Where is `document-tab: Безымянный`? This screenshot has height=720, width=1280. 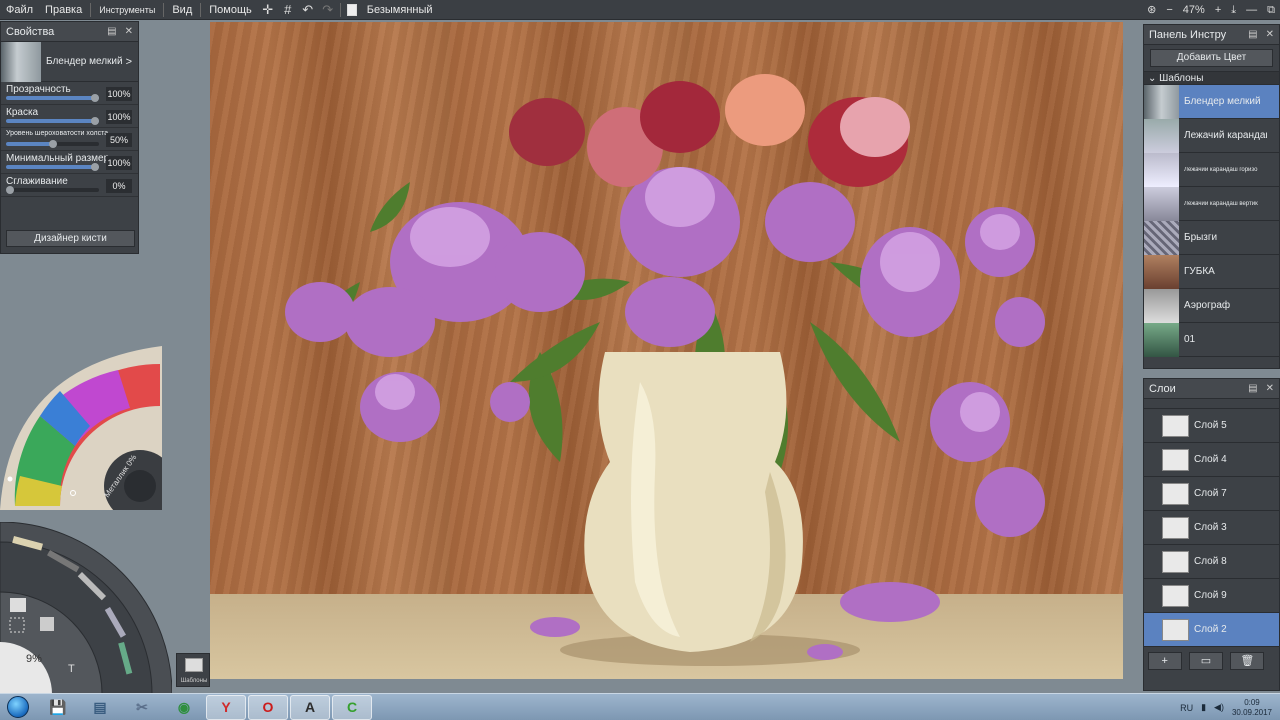 document-tab: Безымянный is located at coordinates (391, 10).